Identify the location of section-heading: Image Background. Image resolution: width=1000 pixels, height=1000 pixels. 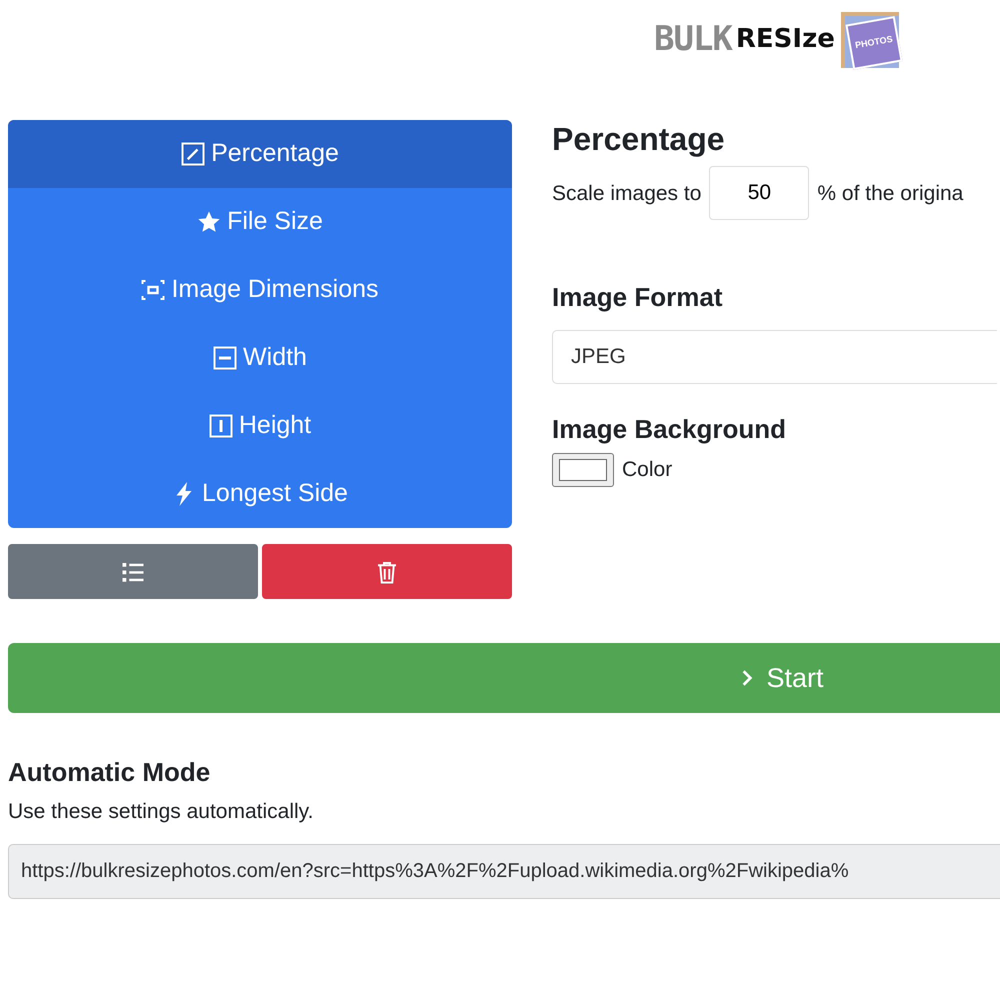
(670, 429).